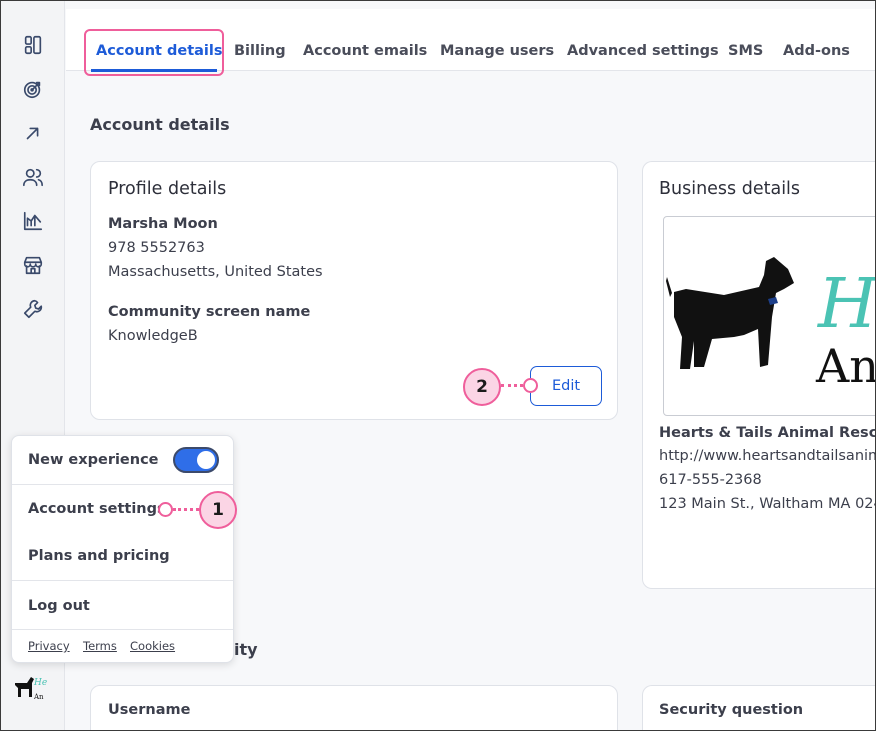 The width and height of the screenshot is (876, 731). What do you see at coordinates (497, 51) in the screenshot?
I see `tab-manage-users: Manage users` at bounding box center [497, 51].